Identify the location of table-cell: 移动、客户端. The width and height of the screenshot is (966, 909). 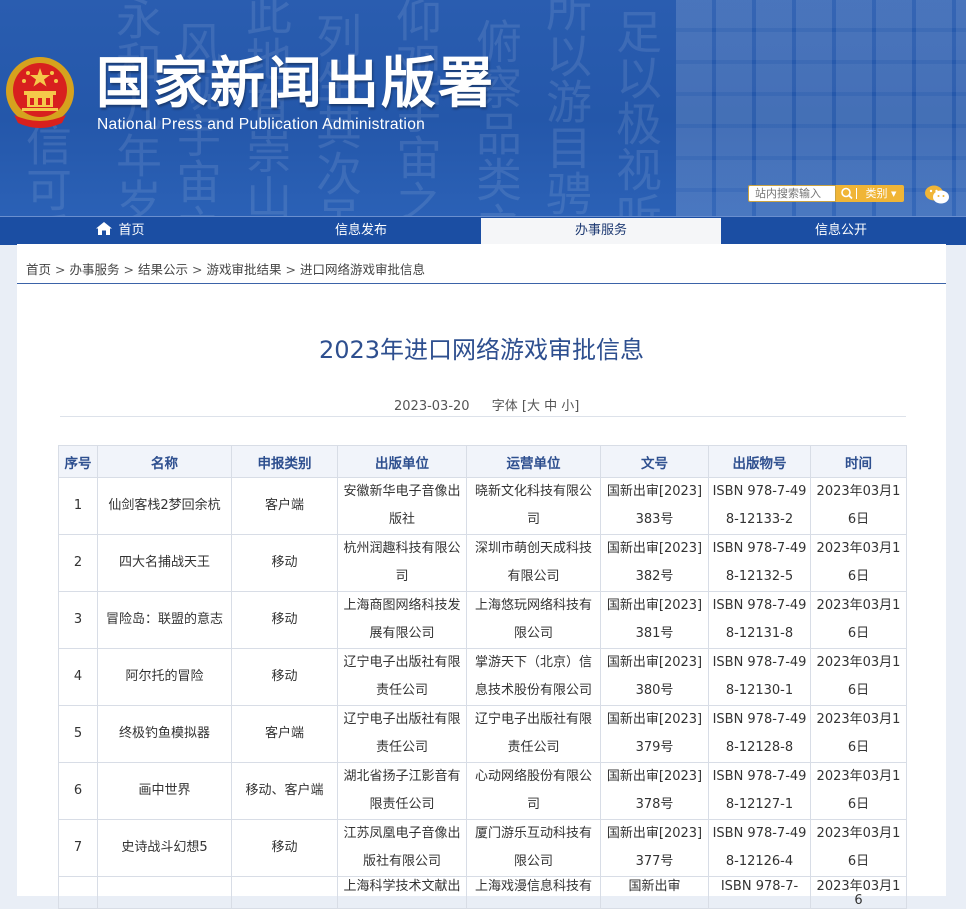
(284, 791).